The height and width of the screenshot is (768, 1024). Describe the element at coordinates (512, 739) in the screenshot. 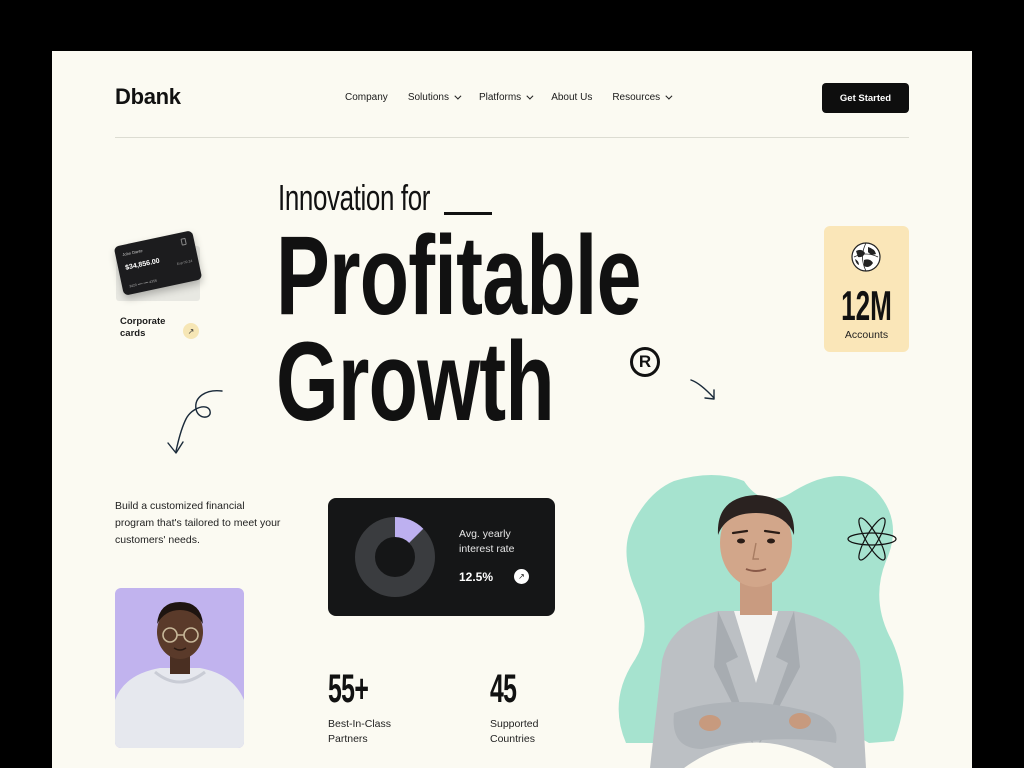

I see `stat-label-line: Countries` at that location.